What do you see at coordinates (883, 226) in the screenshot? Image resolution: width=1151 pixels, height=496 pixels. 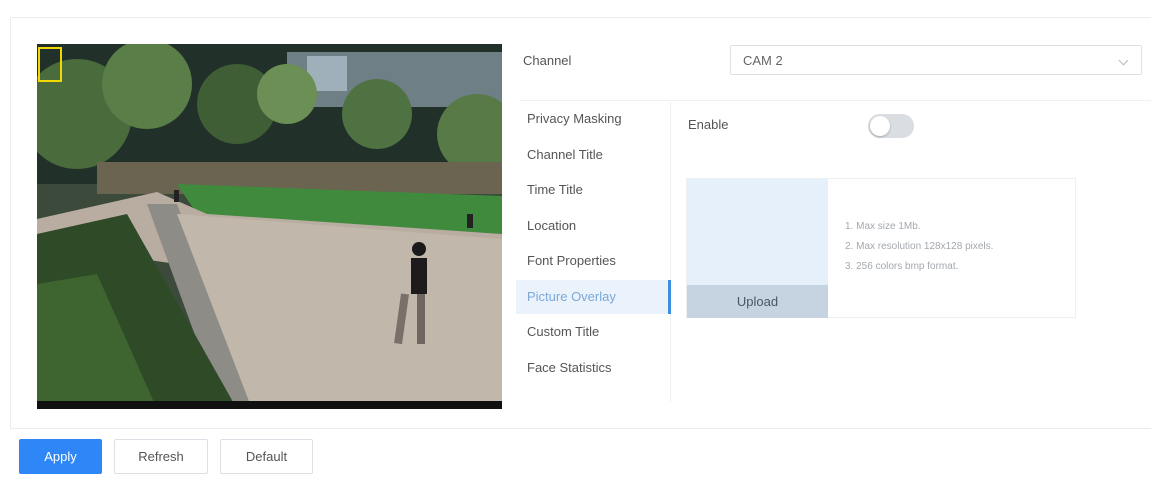 I see `requirement-size: 1. Max size 1Mb.` at bounding box center [883, 226].